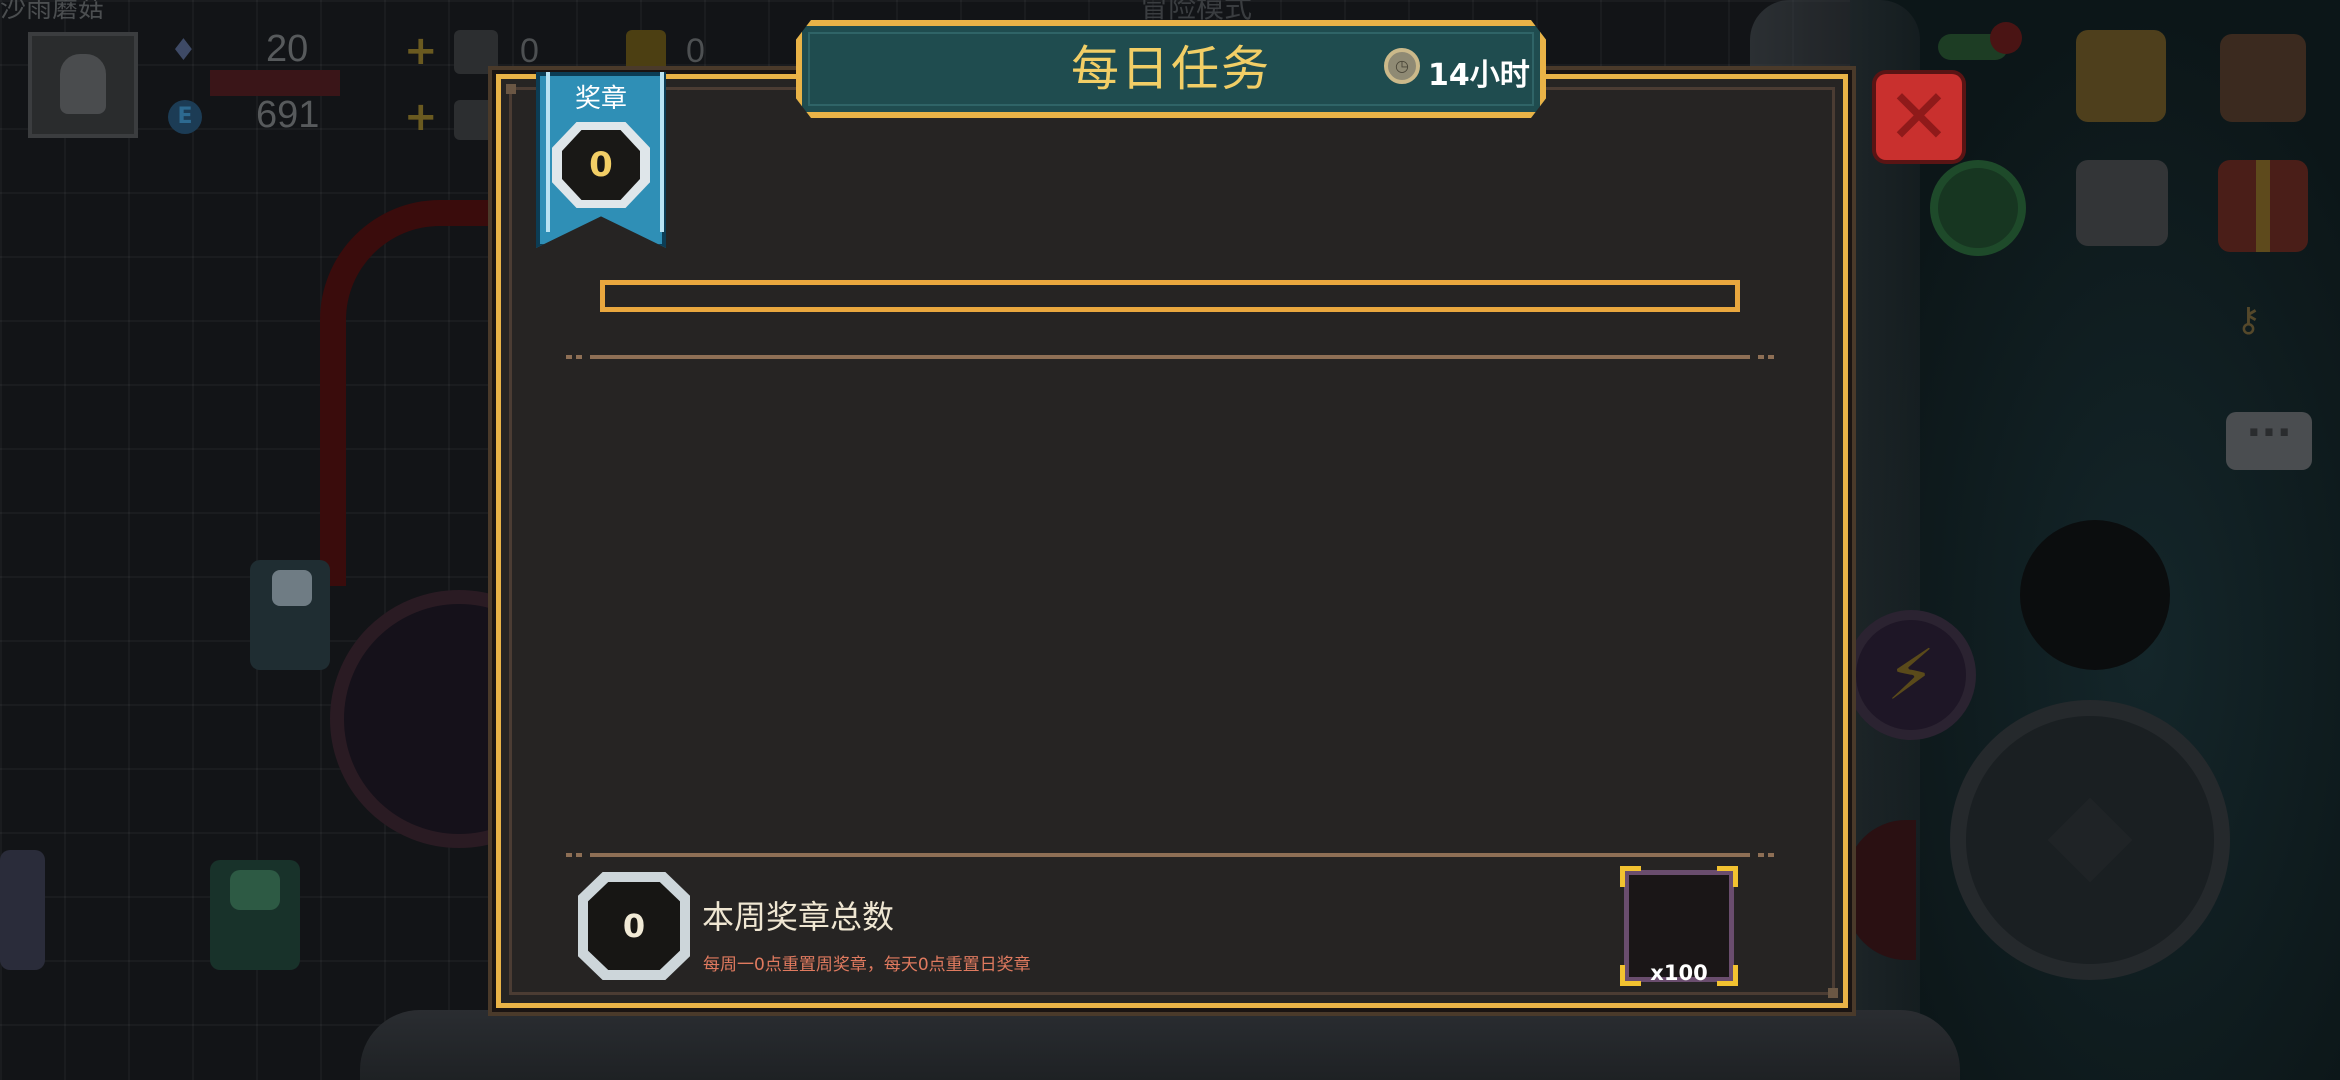 The image size is (2340, 1080). What do you see at coordinates (2263, 78) in the screenshot?
I see `recycle-button` at bounding box center [2263, 78].